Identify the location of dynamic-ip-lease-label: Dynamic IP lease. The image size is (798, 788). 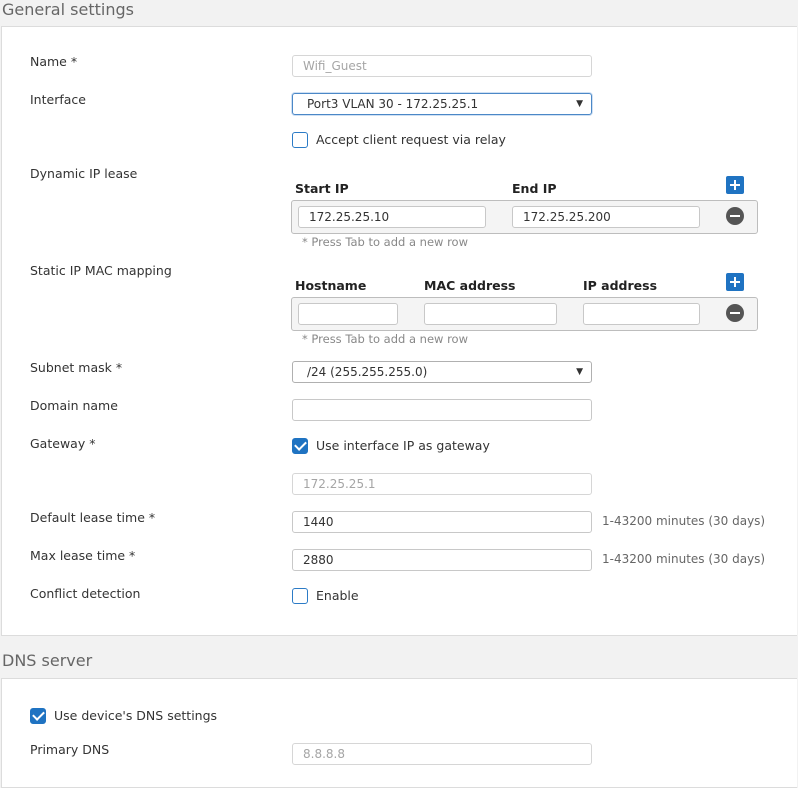
(84, 173).